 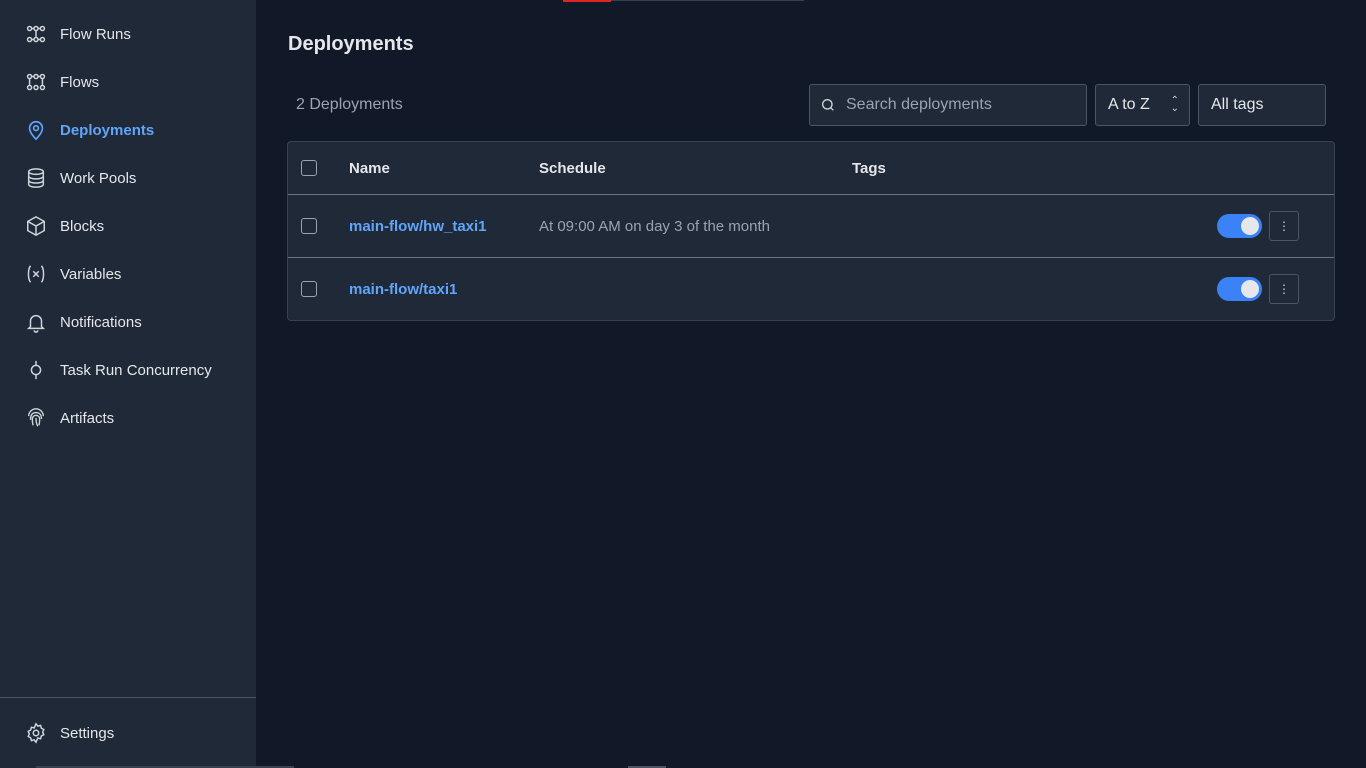 I want to click on sidebar-item-blocks: Blocks, so click(x=128, y=226).